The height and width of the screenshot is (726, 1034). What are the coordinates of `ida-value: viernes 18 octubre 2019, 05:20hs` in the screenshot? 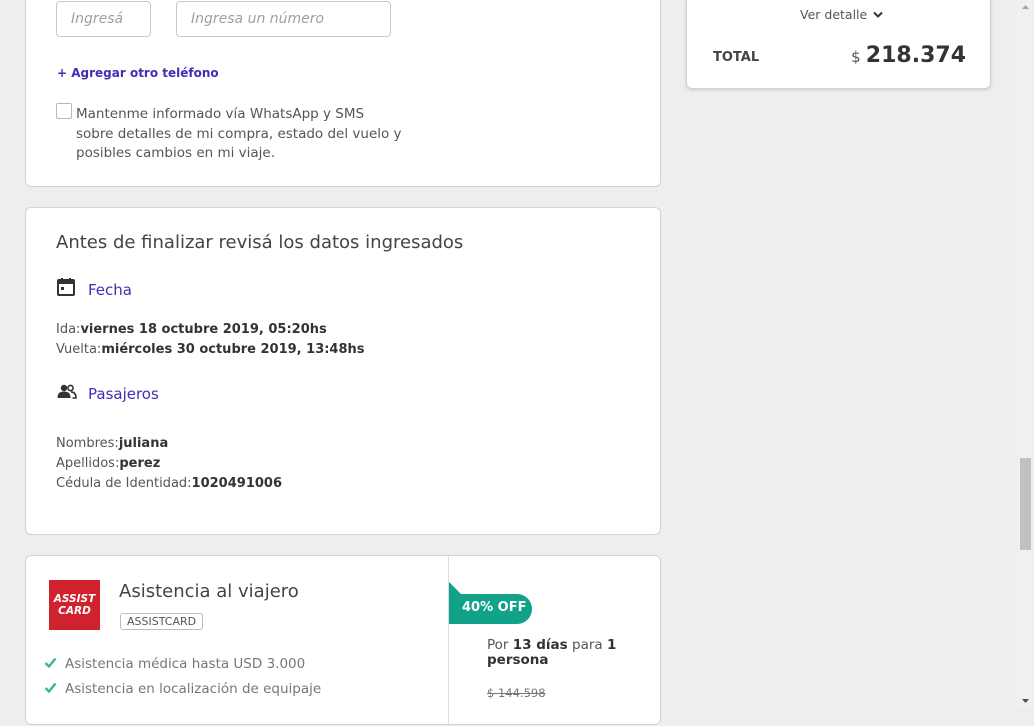 It's located at (203, 329).